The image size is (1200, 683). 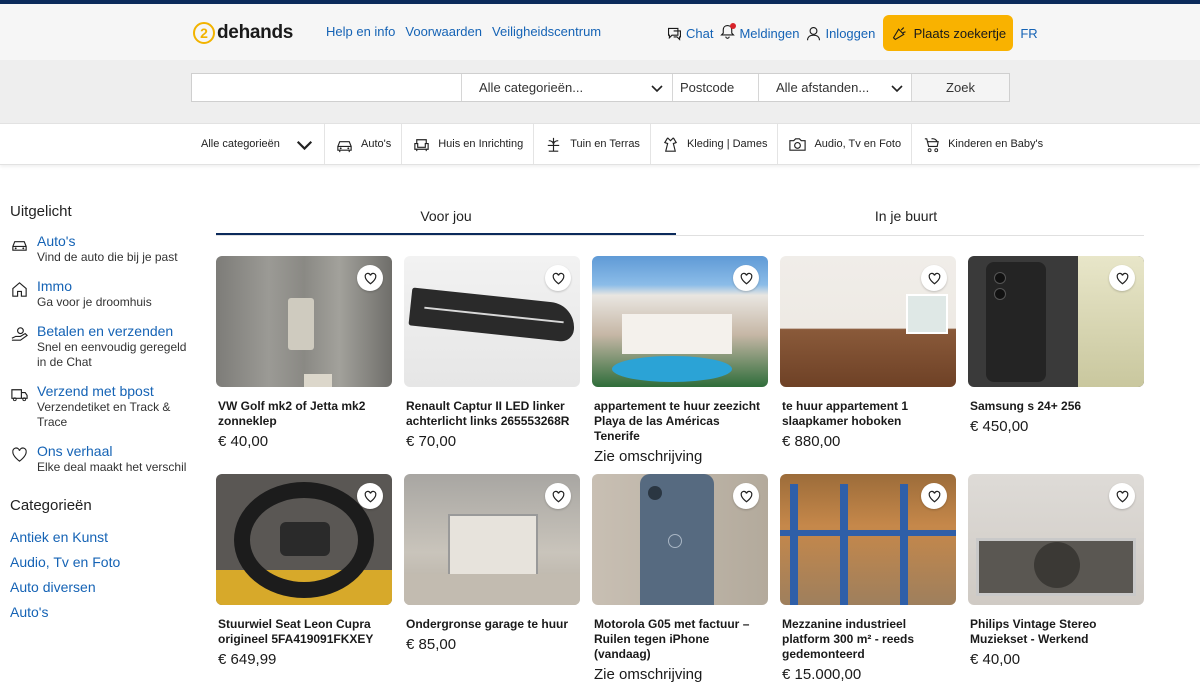 I want to click on category-home: Huis en Inrichting, so click(x=468, y=144).